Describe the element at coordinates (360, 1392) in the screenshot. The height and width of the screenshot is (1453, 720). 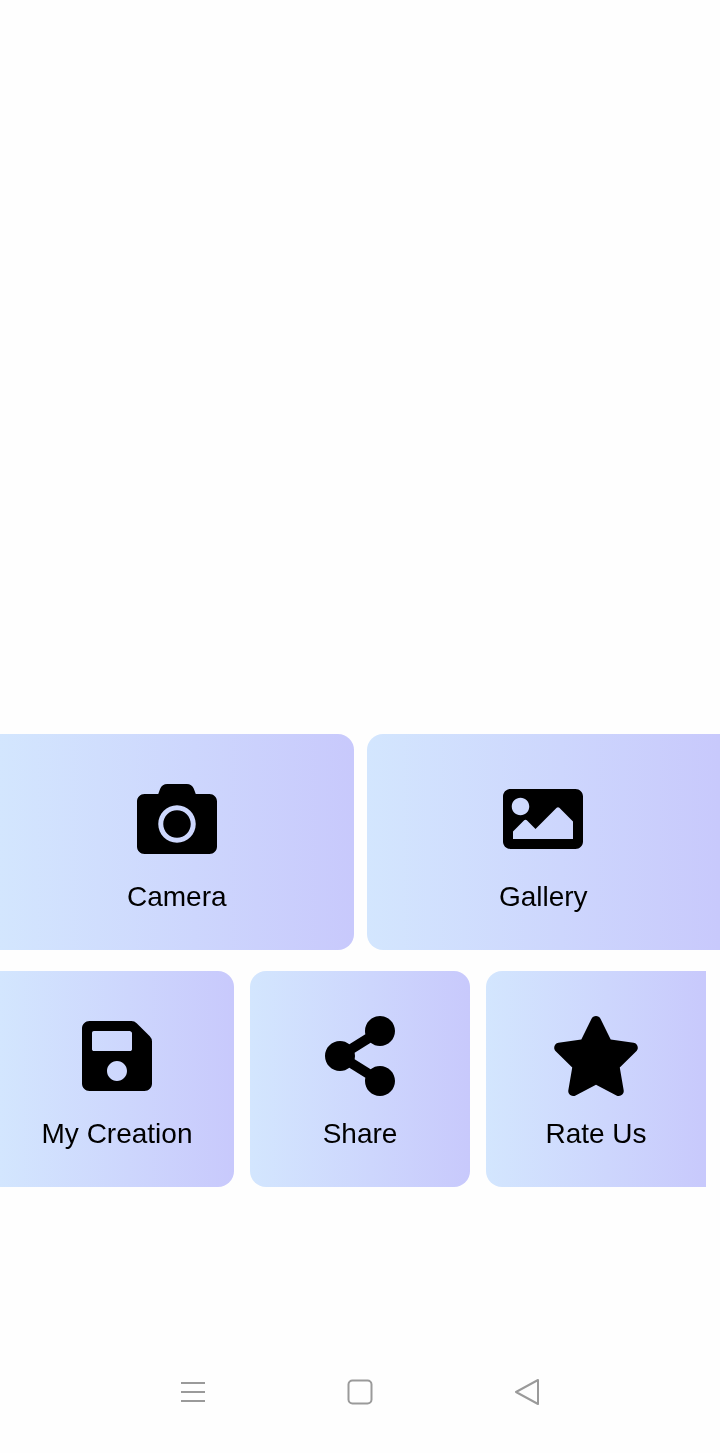
I see `home-square-icon` at that location.